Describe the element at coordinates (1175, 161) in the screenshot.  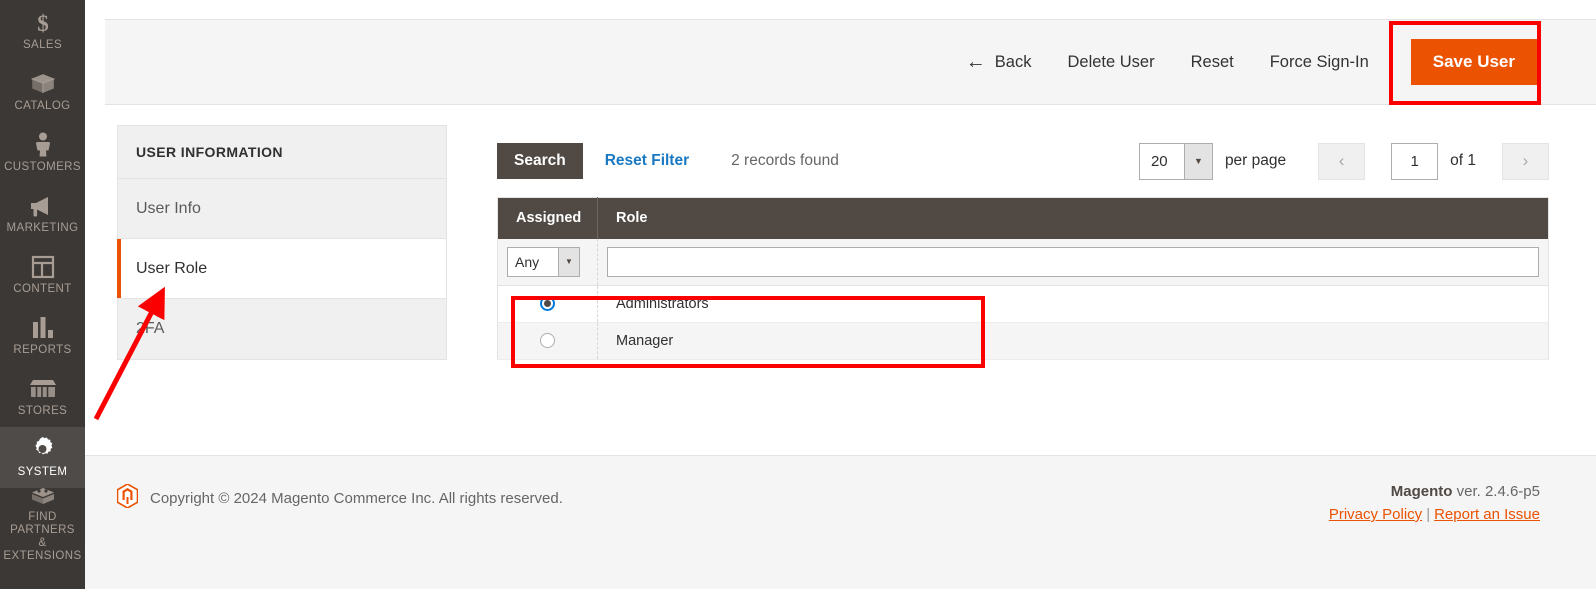
I see `per-page-select: 20 ▼` at that location.